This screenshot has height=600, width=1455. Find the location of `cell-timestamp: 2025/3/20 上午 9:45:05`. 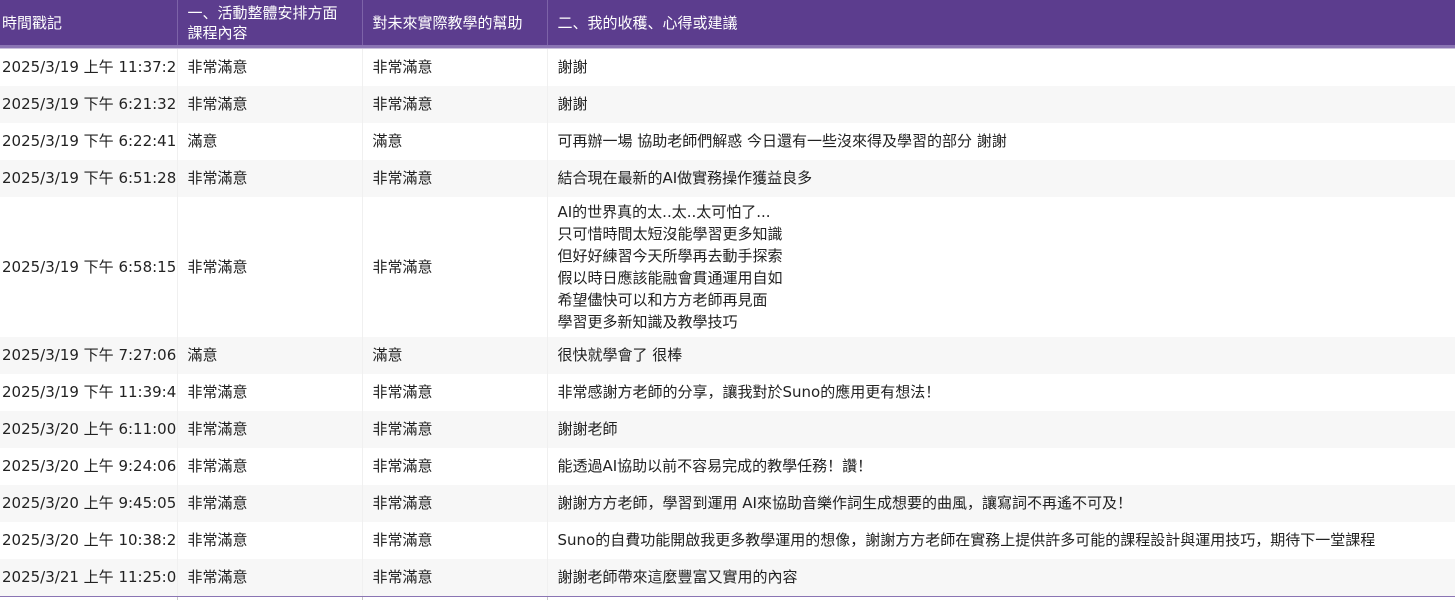

cell-timestamp: 2025/3/20 上午 9:45:05 is located at coordinates (89, 503).